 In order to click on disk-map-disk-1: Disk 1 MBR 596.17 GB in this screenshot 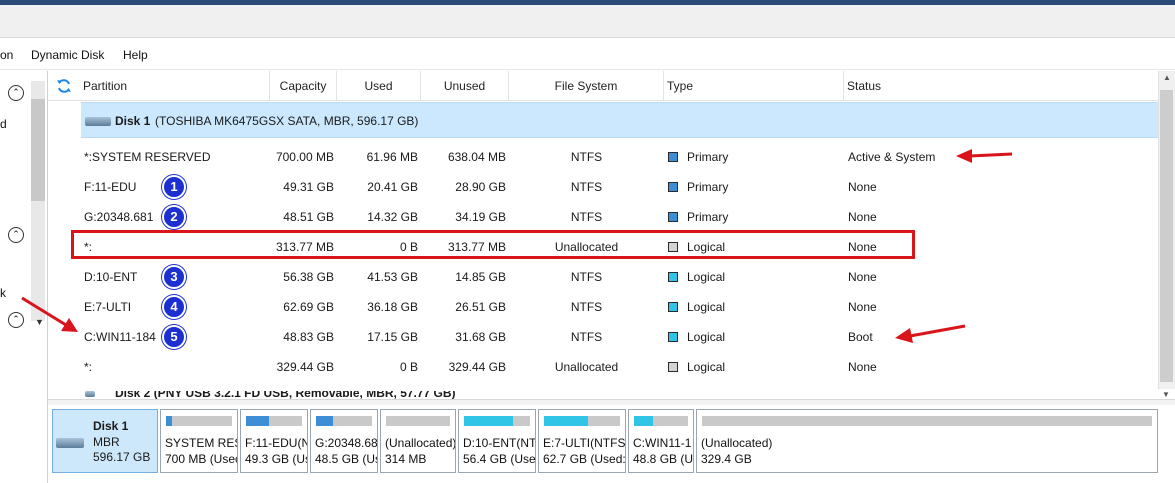, I will do `click(105, 441)`.